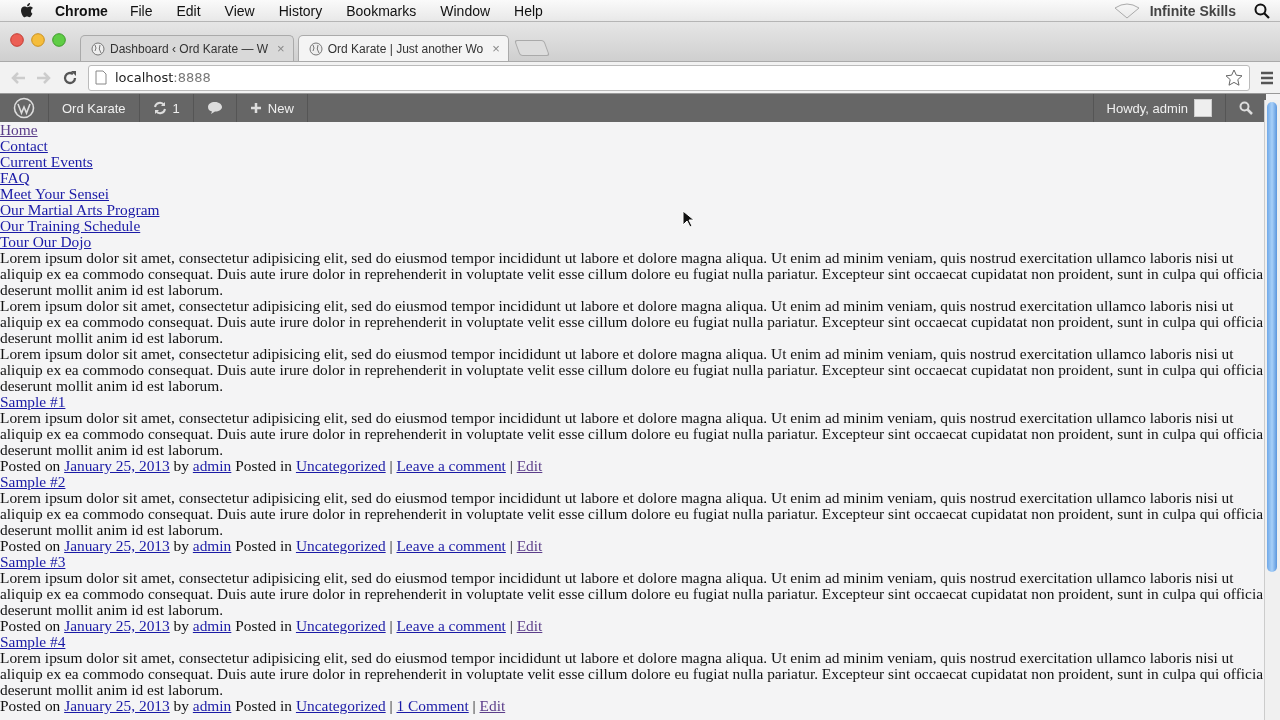 The height and width of the screenshot is (720, 1280). What do you see at coordinates (159, 108) in the screenshot?
I see `refresh-icon` at bounding box center [159, 108].